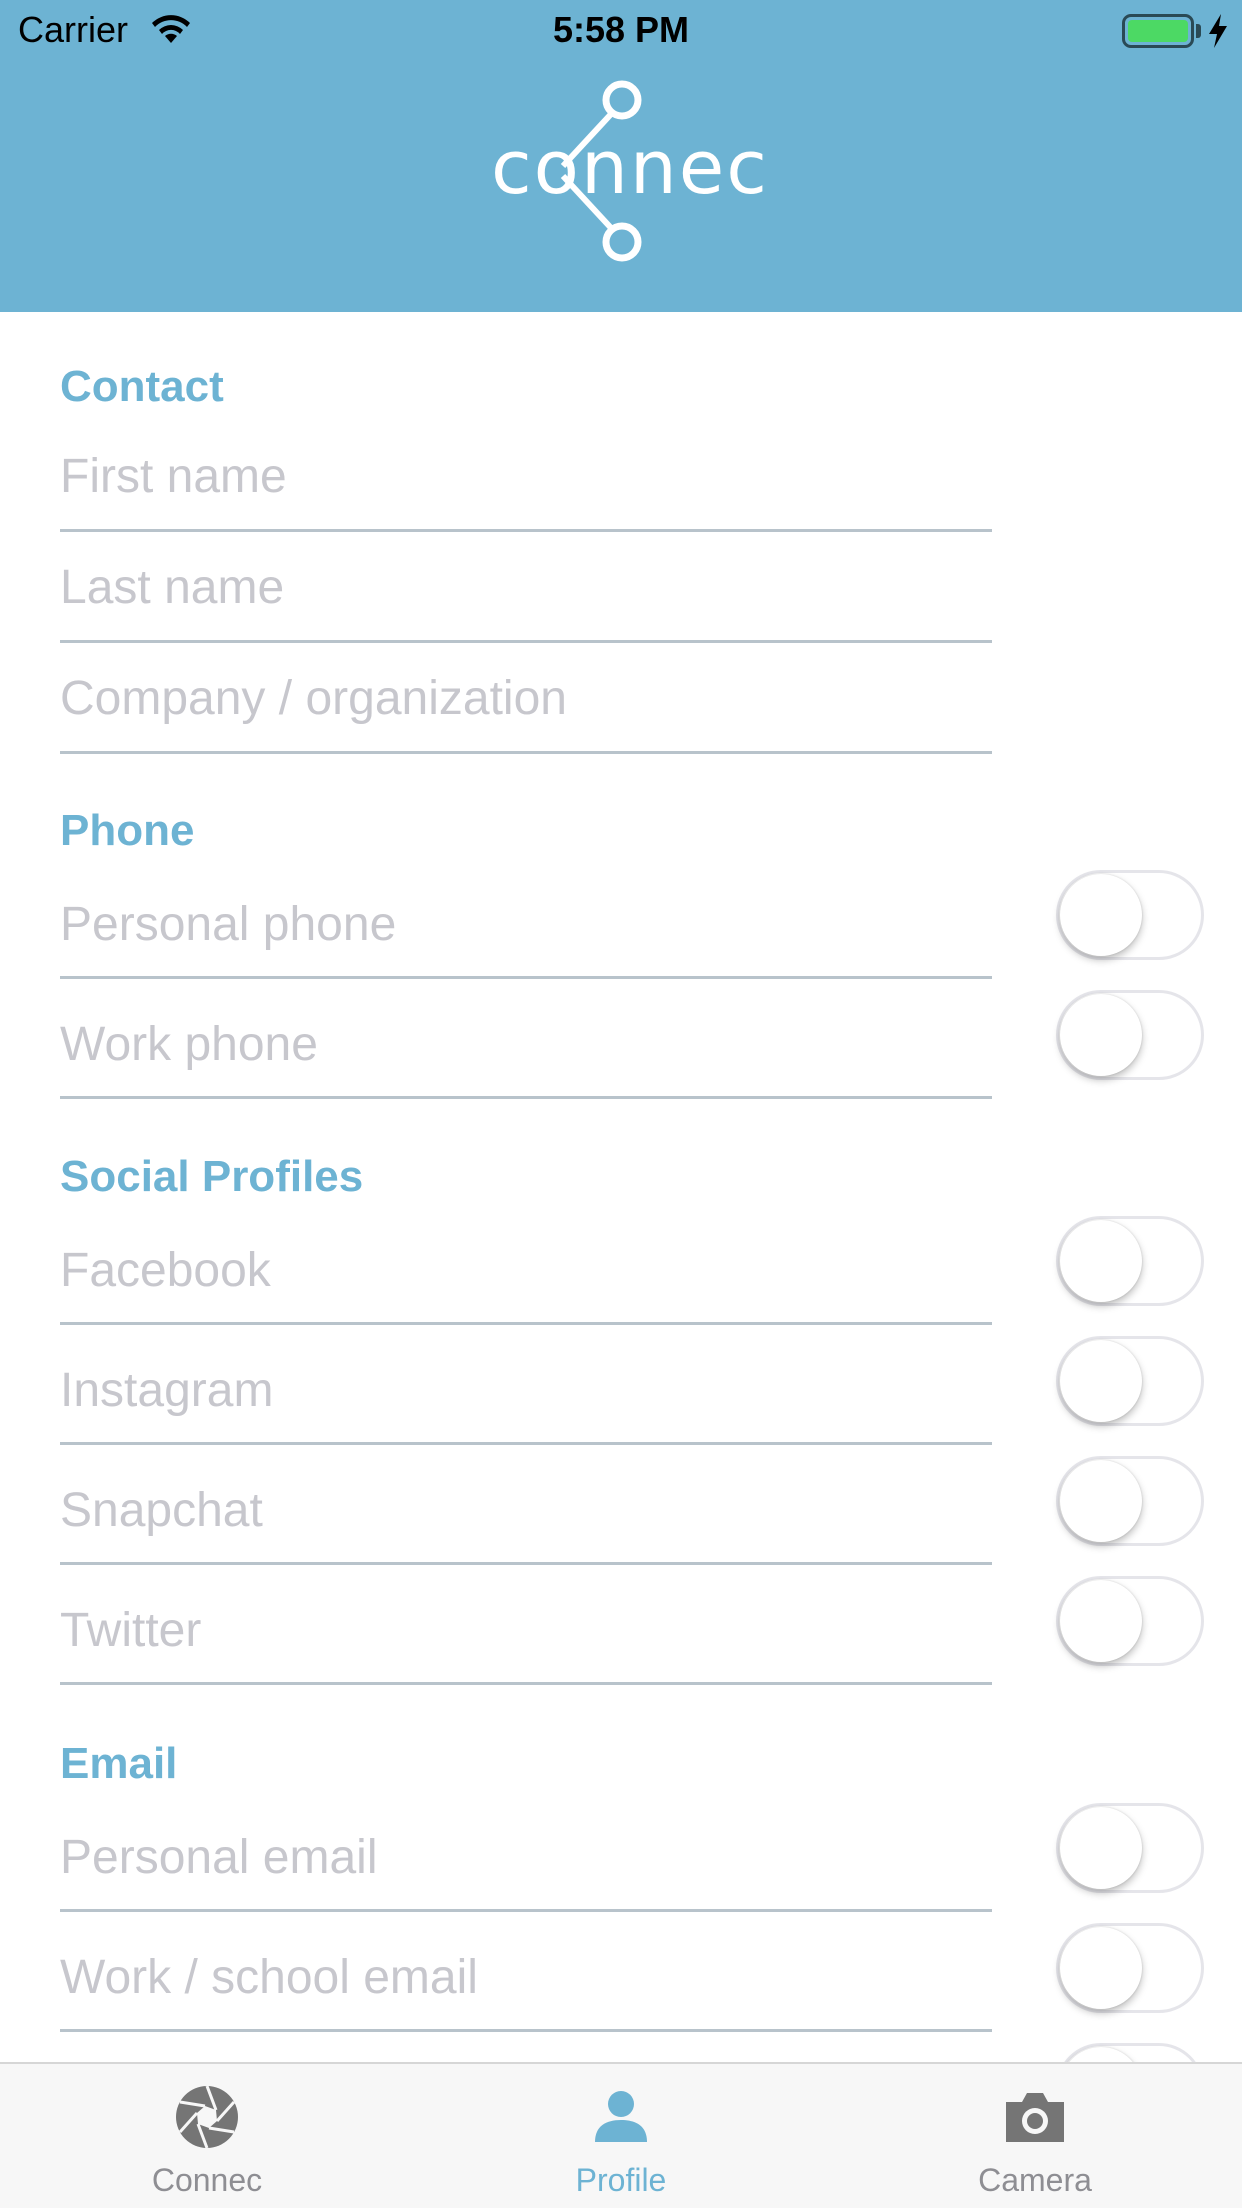 The image size is (1242, 2208). I want to click on facebook-field, so click(526, 1270).